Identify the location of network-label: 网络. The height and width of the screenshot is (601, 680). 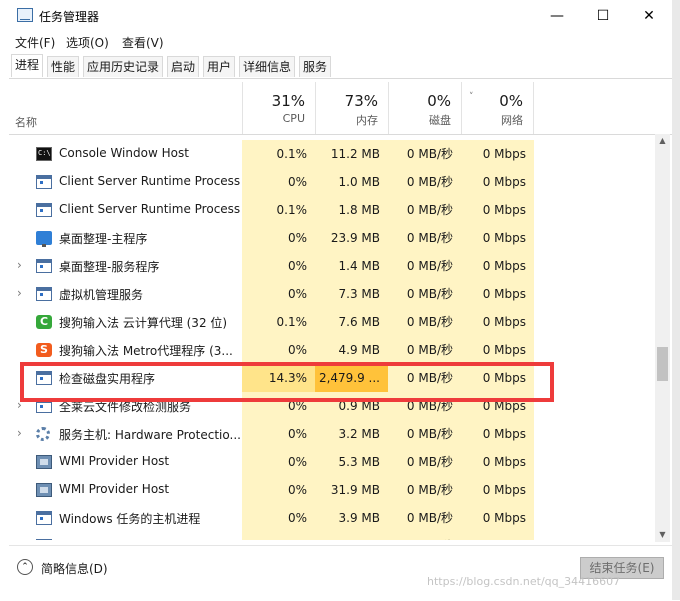
(512, 120).